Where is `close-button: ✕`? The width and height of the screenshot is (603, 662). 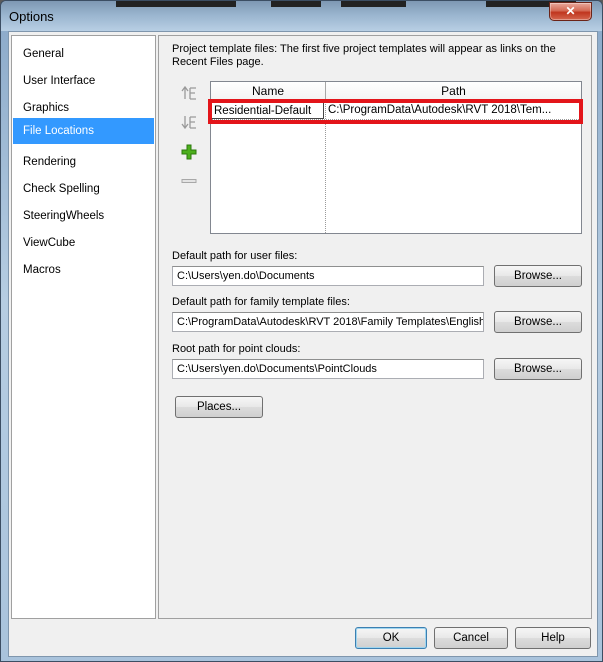
close-button: ✕ is located at coordinates (570, 11).